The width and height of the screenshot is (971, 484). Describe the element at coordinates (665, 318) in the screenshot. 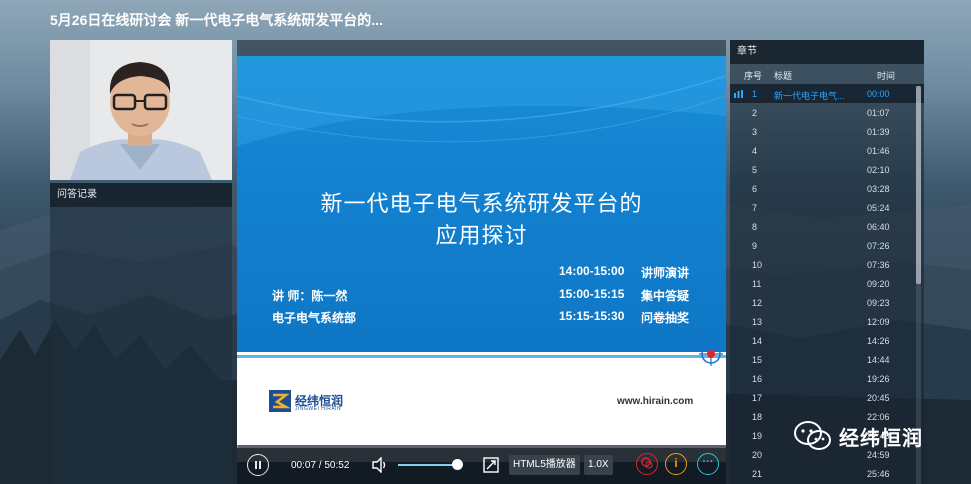

I see `schedule-label-3: 问卷抽奖` at that location.